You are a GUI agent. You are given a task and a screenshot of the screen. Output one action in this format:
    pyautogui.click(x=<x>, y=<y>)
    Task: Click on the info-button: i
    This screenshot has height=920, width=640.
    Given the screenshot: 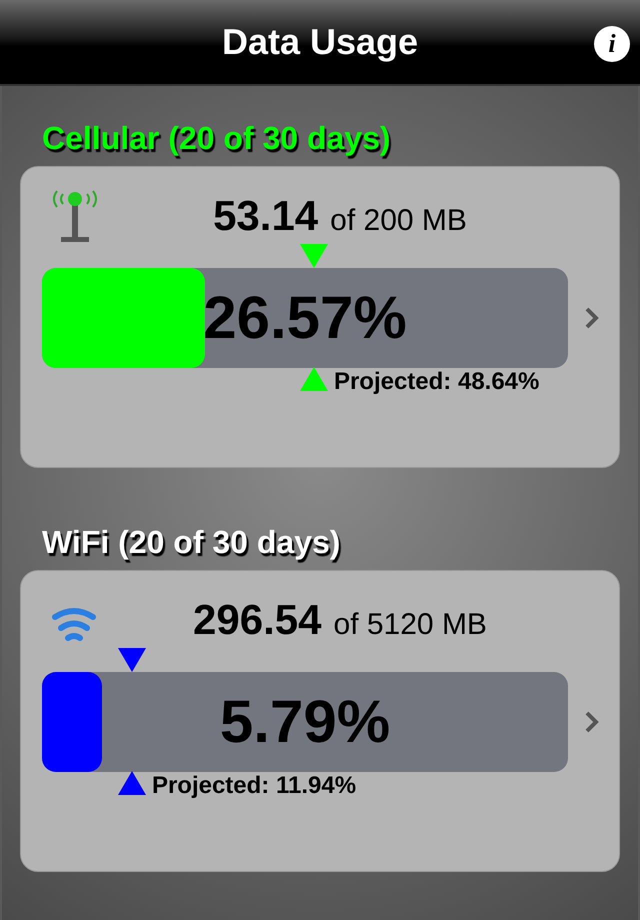 What is the action you would take?
    pyautogui.click(x=612, y=44)
    